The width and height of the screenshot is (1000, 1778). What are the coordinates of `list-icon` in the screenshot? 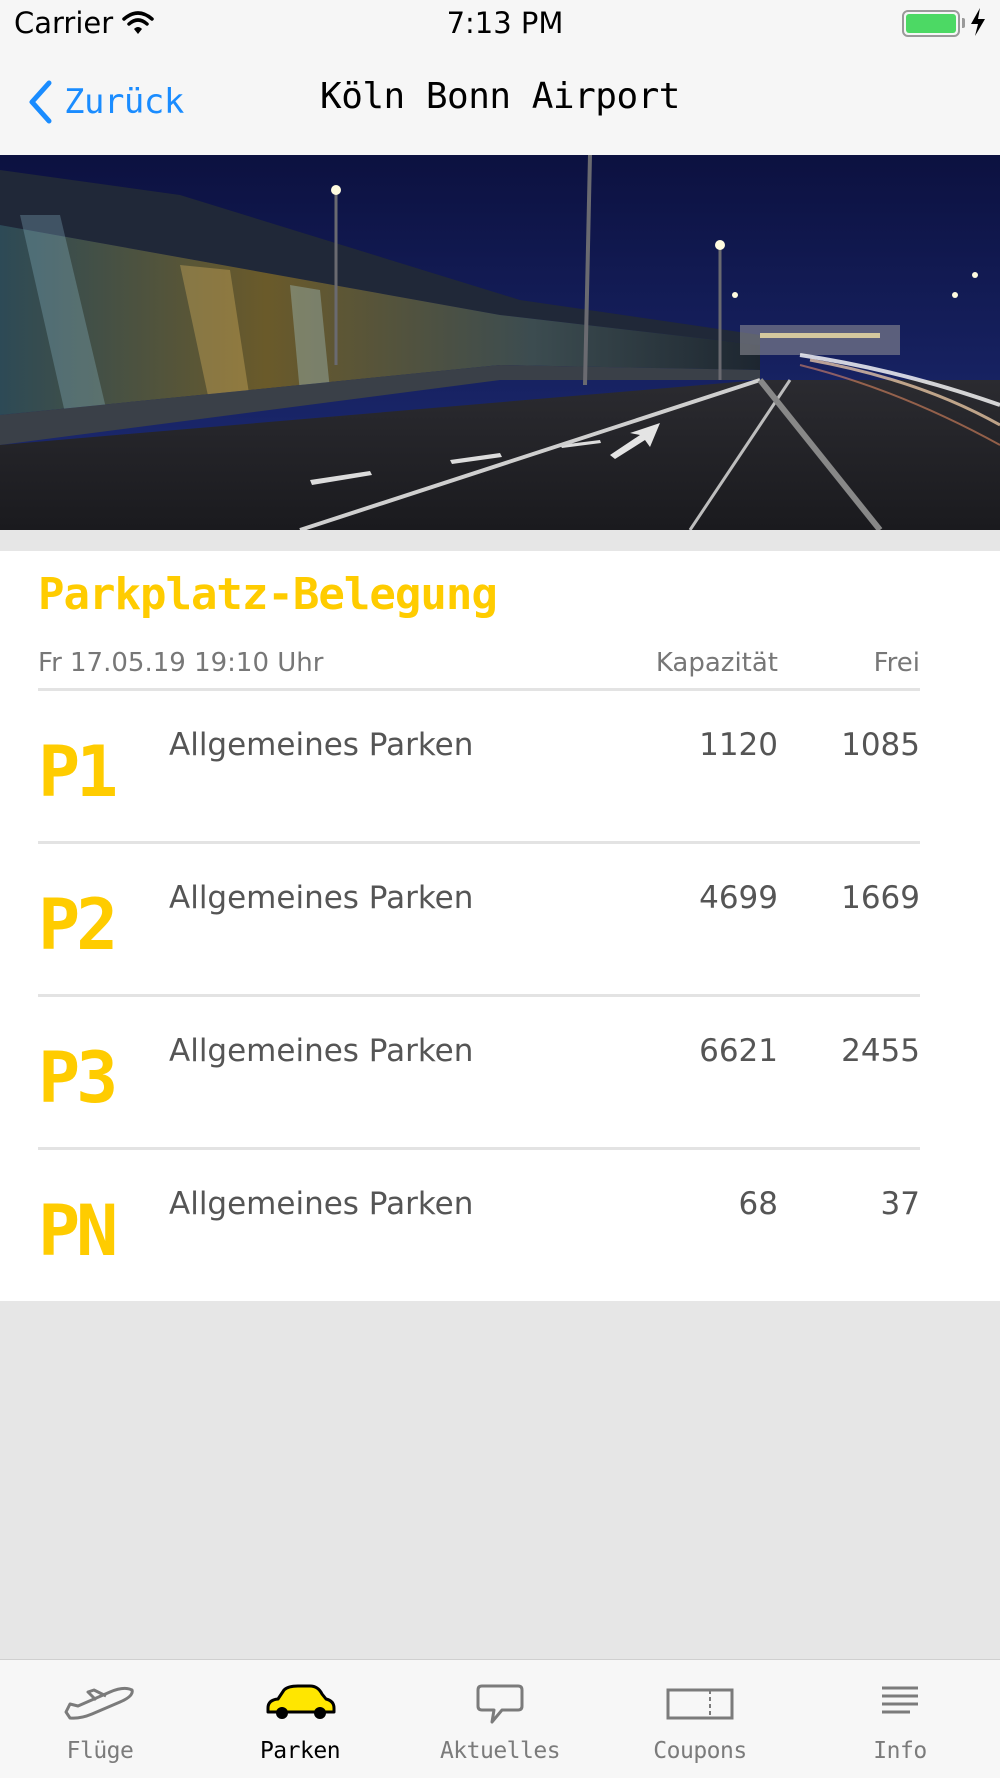 It's located at (900, 1700).